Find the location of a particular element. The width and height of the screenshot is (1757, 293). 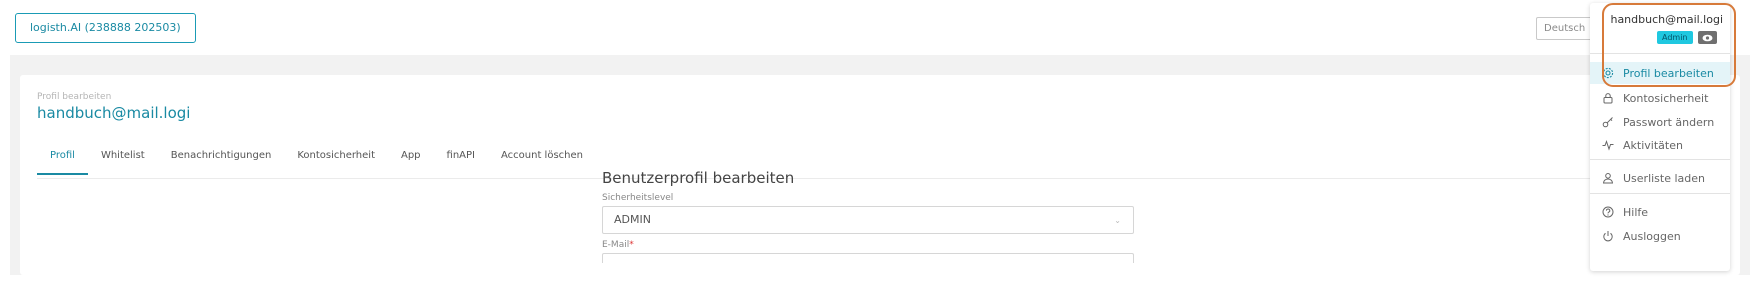

menu-item-hilfe: Hilfe is located at coordinates (1660, 212).